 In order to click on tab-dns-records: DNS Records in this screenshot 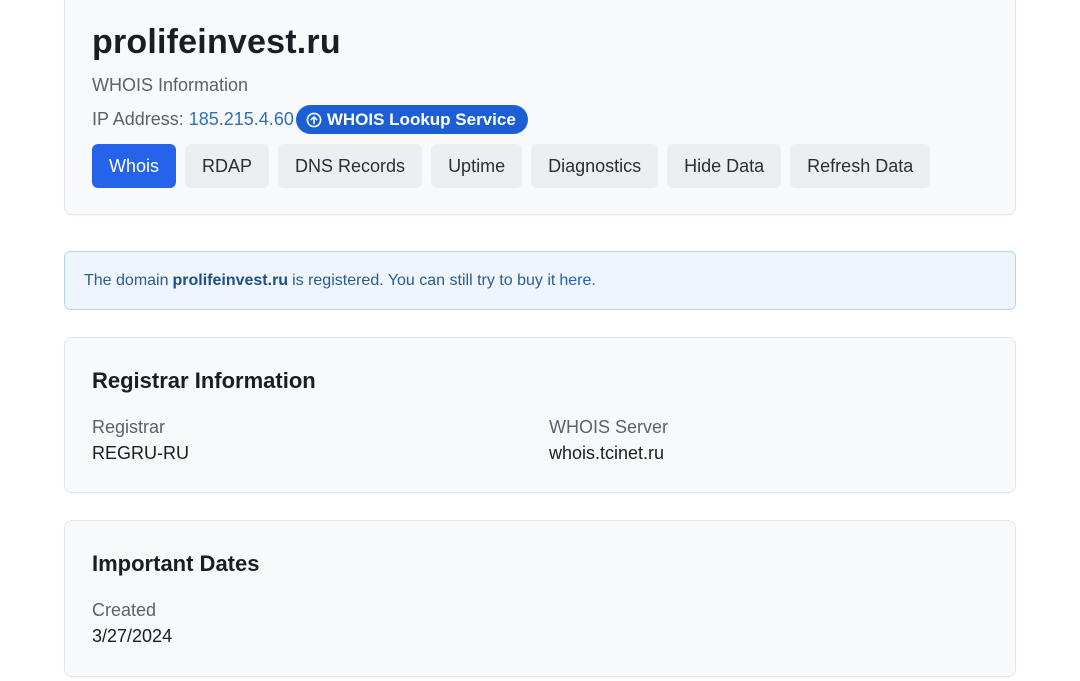, I will do `click(350, 166)`.